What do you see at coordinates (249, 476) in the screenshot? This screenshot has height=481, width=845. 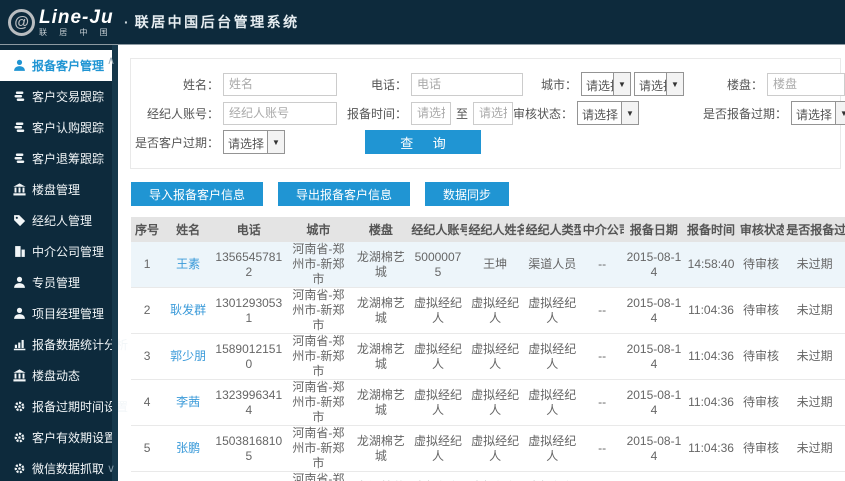 I see `cell-2: 18137865115` at bounding box center [249, 476].